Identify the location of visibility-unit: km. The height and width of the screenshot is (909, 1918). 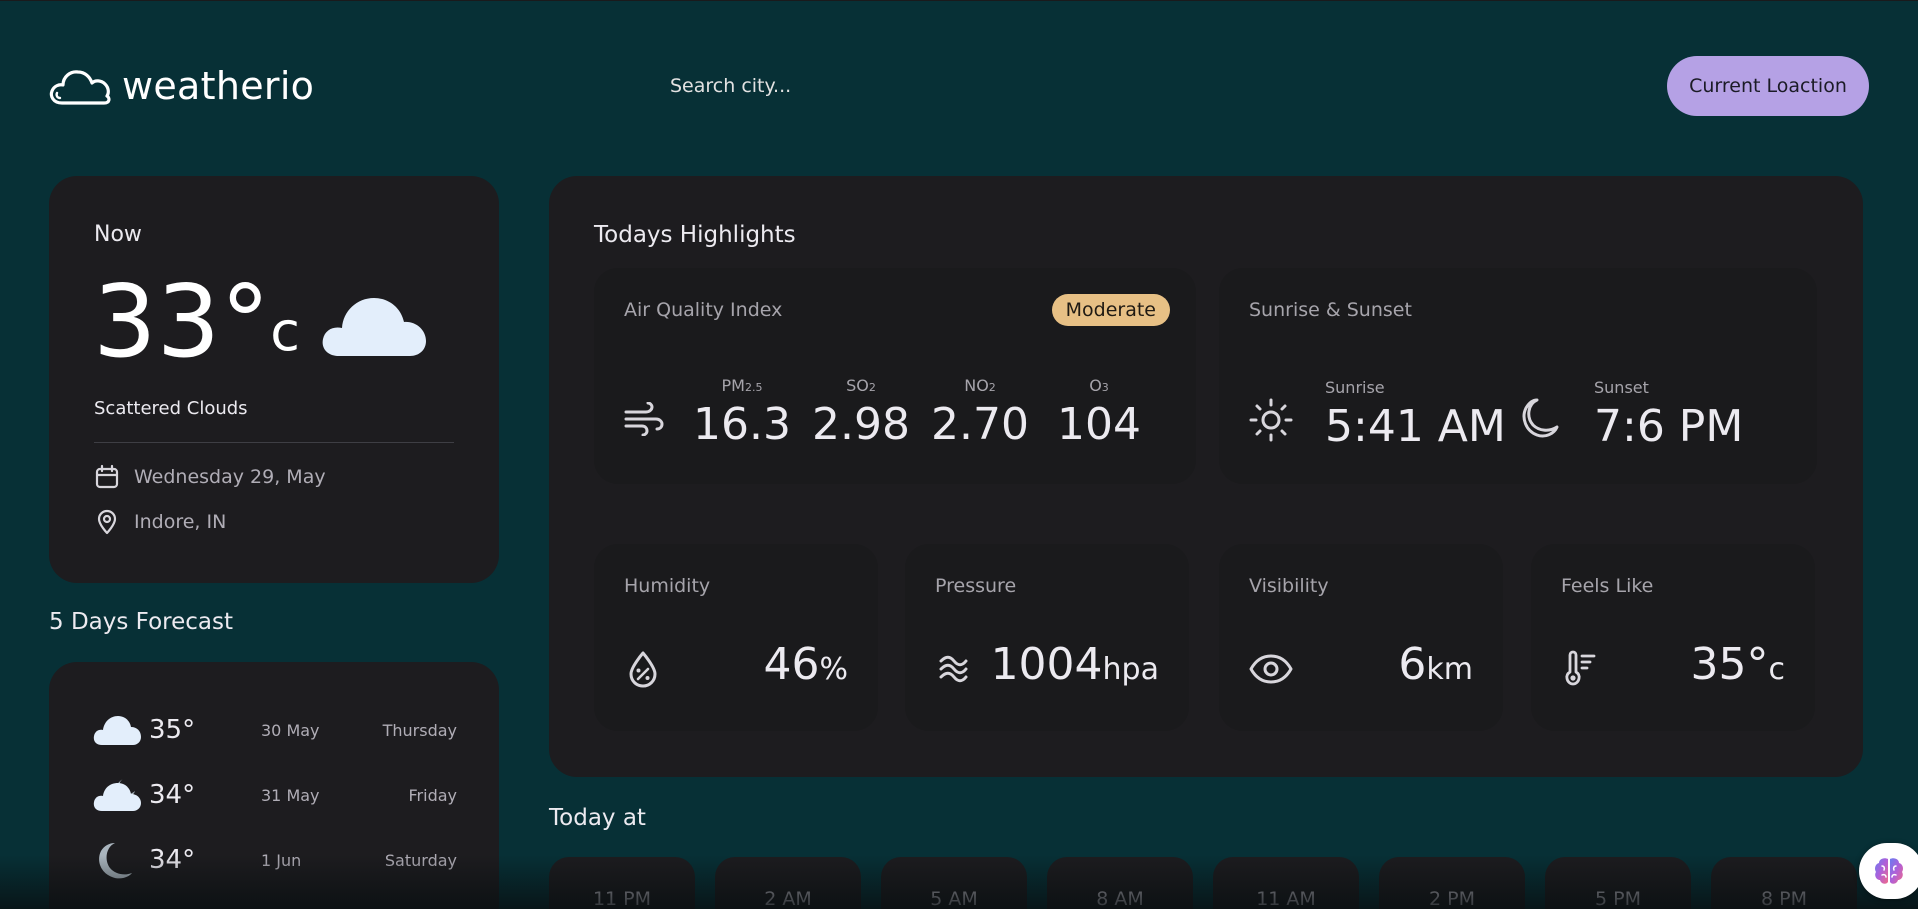
(1449, 669).